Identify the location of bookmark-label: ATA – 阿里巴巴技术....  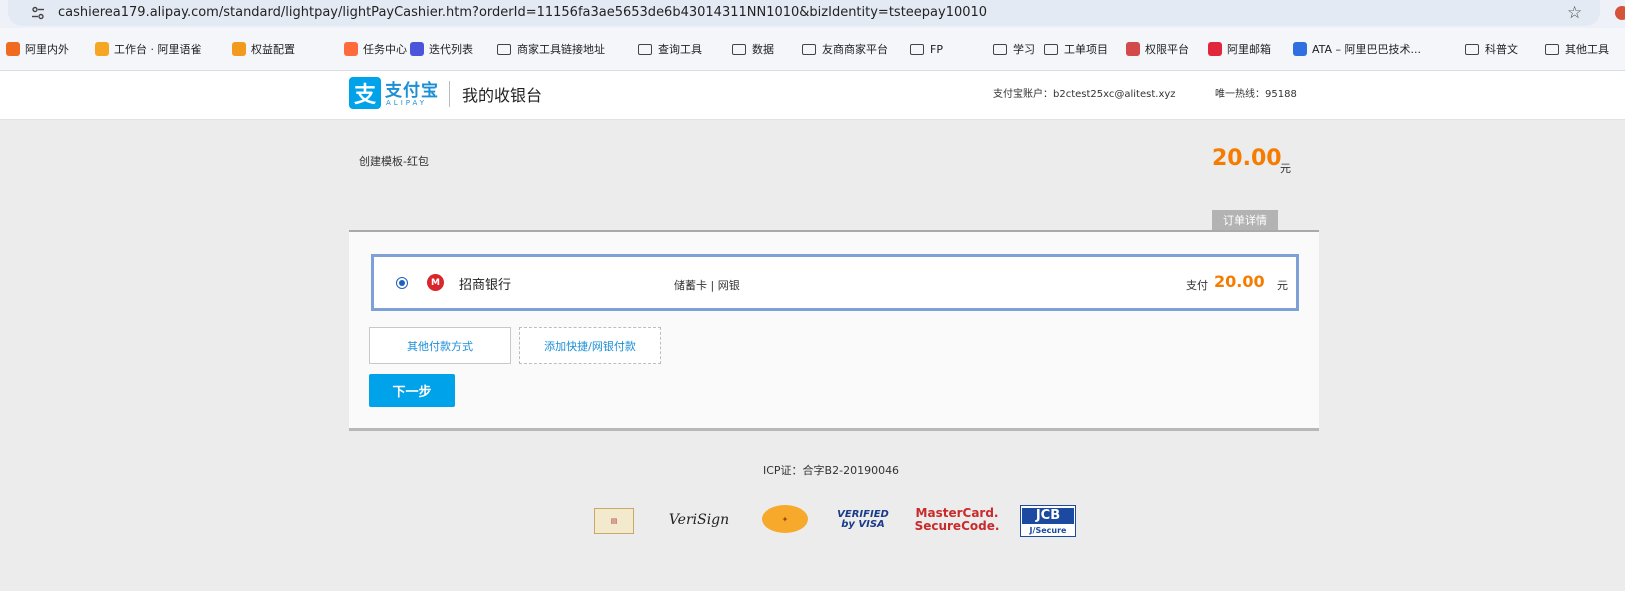
(1367, 49).